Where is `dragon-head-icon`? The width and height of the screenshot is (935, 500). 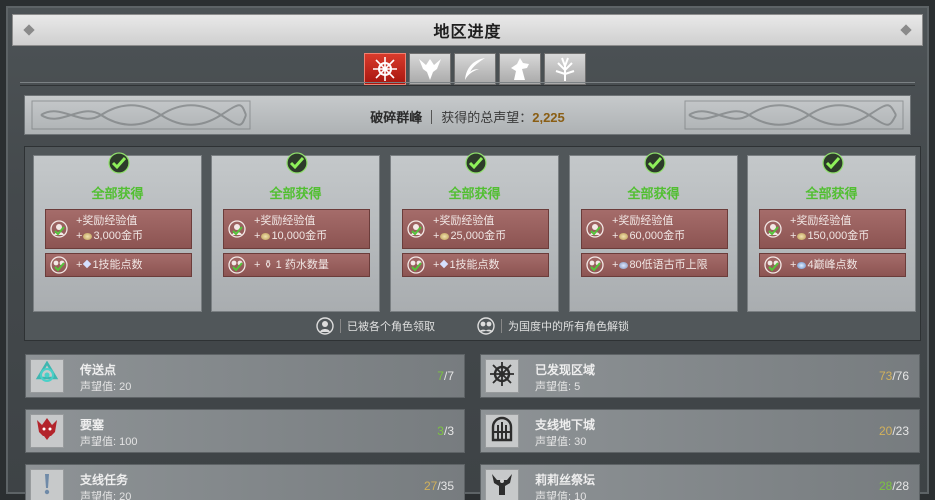
dragon-head-icon is located at coordinates (430, 69).